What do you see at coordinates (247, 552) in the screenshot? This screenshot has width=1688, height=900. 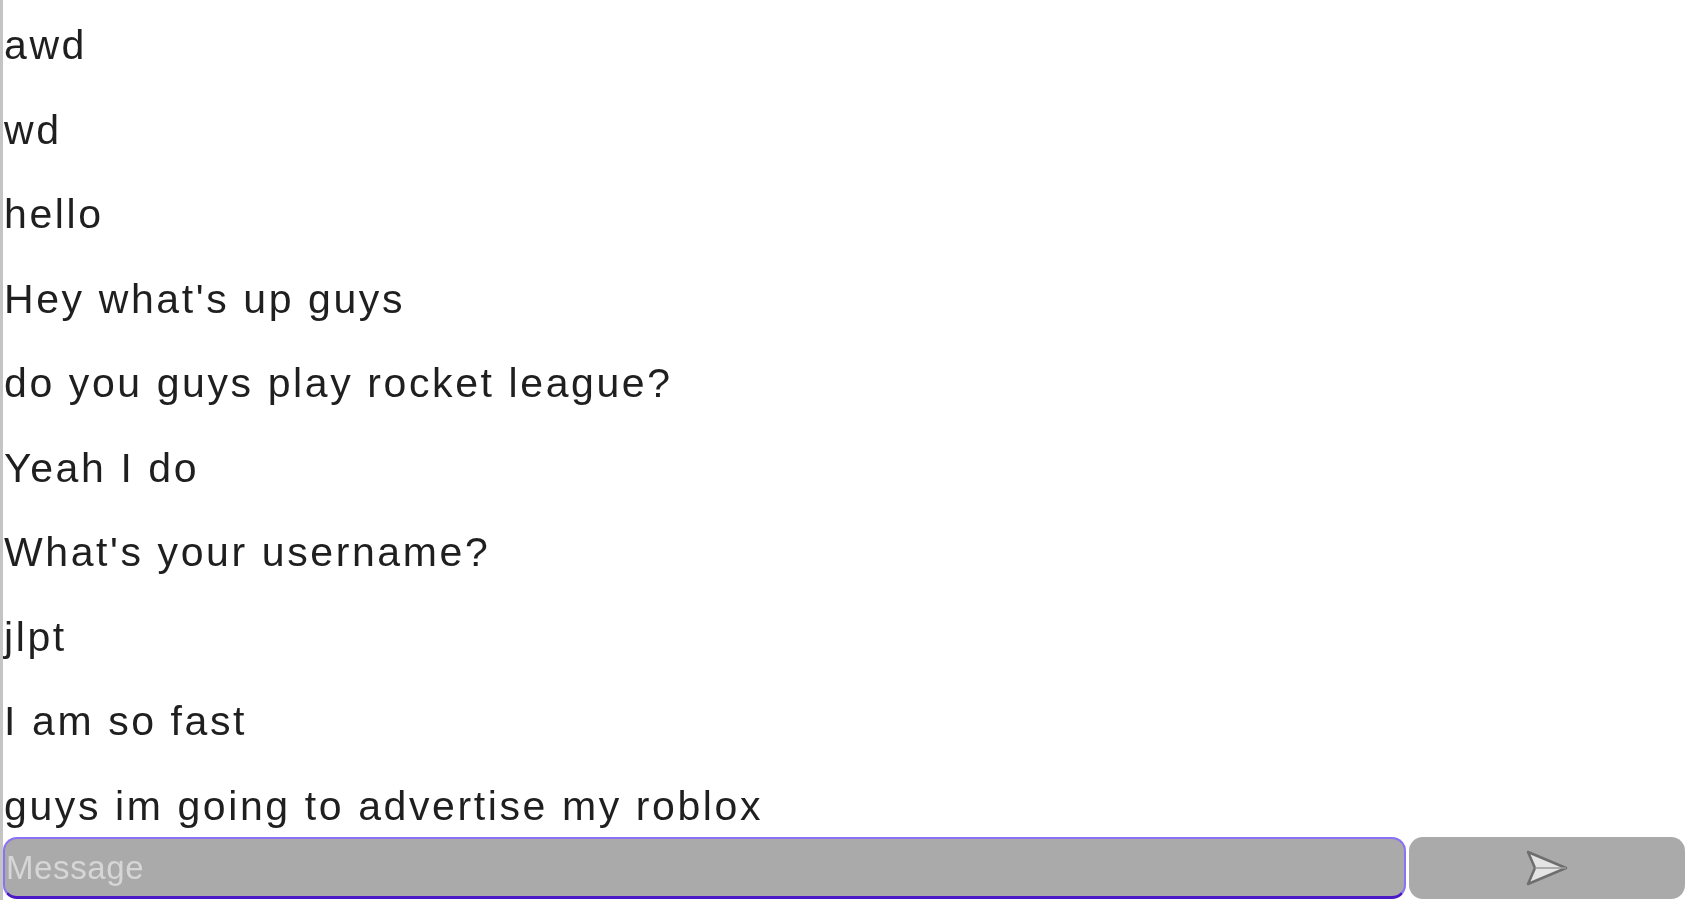 I see `chat-message: What's your username?` at bounding box center [247, 552].